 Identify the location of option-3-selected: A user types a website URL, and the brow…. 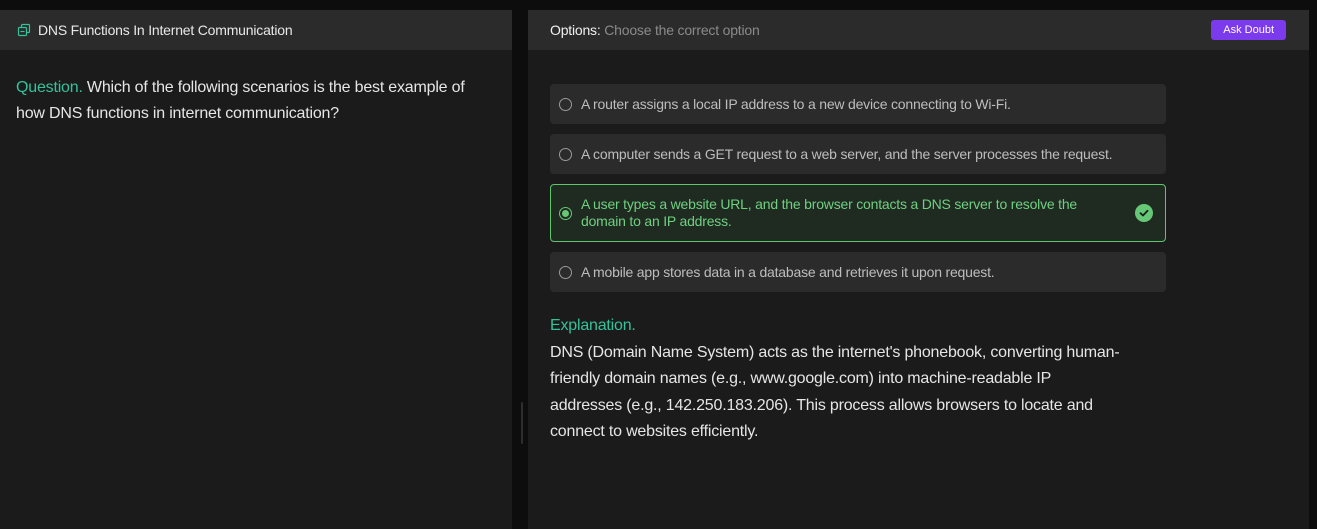
(858, 213).